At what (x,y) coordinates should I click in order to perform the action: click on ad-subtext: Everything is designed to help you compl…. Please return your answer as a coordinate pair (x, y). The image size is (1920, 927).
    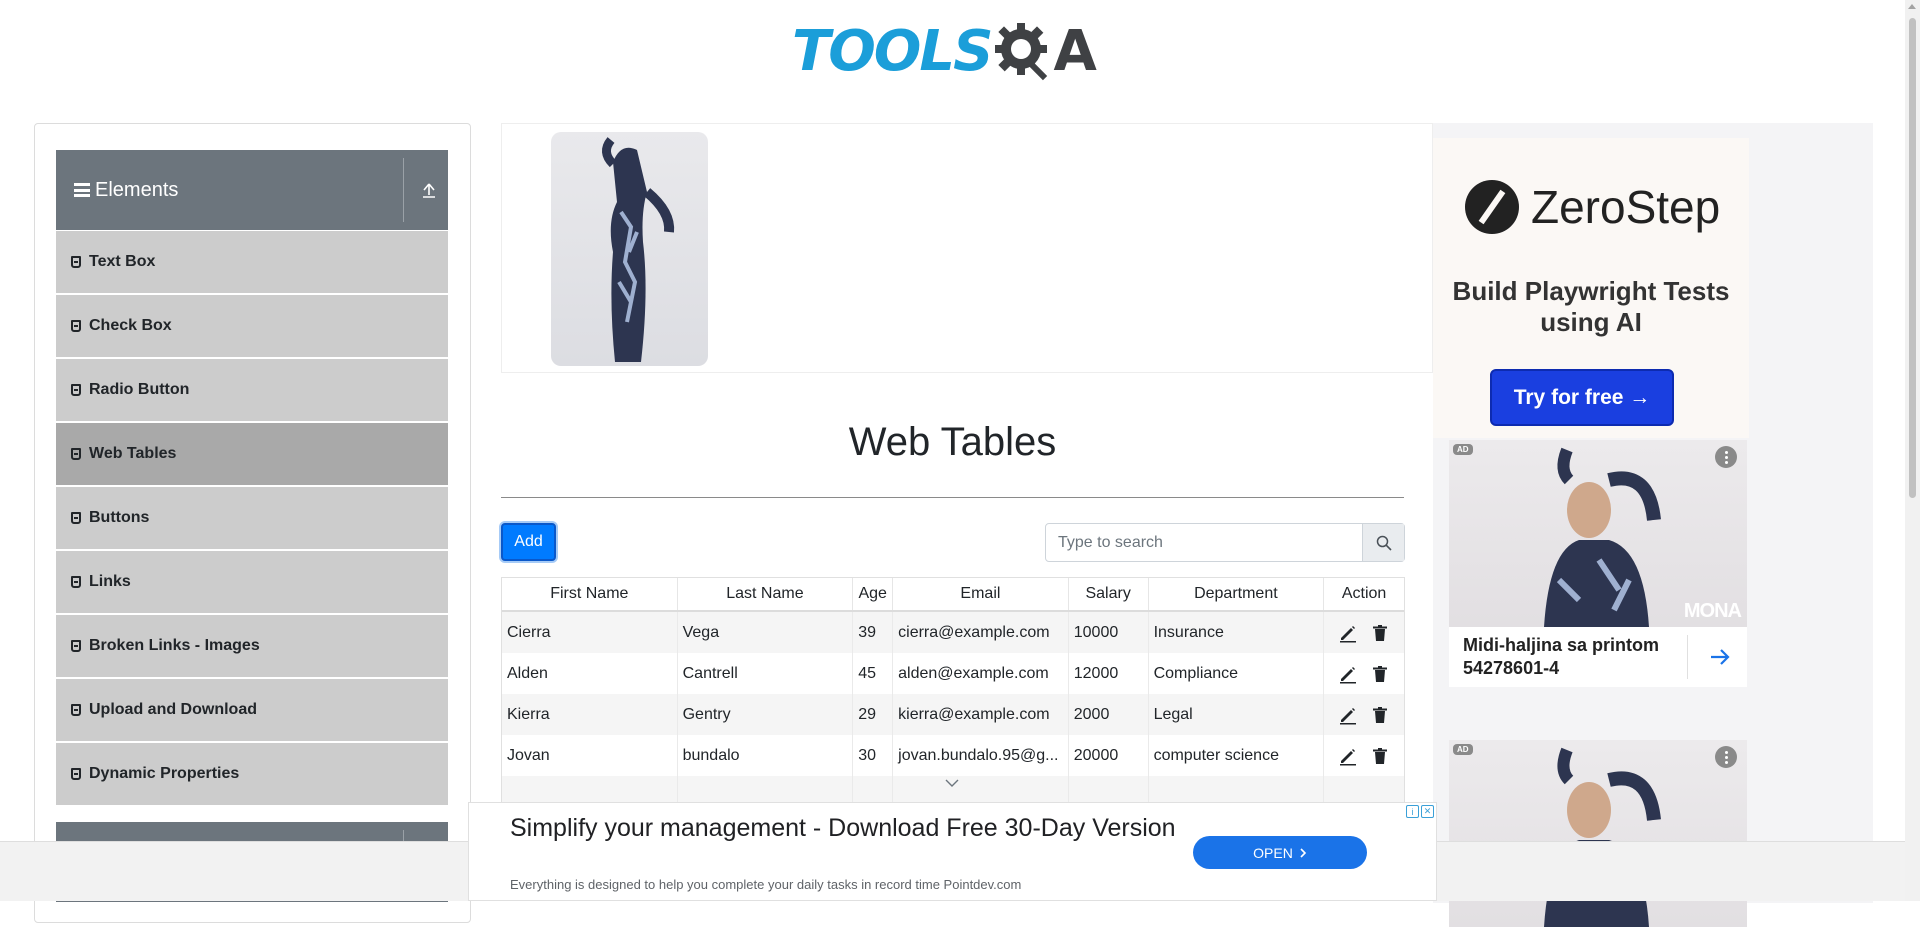
    Looking at the image, I should click on (766, 884).